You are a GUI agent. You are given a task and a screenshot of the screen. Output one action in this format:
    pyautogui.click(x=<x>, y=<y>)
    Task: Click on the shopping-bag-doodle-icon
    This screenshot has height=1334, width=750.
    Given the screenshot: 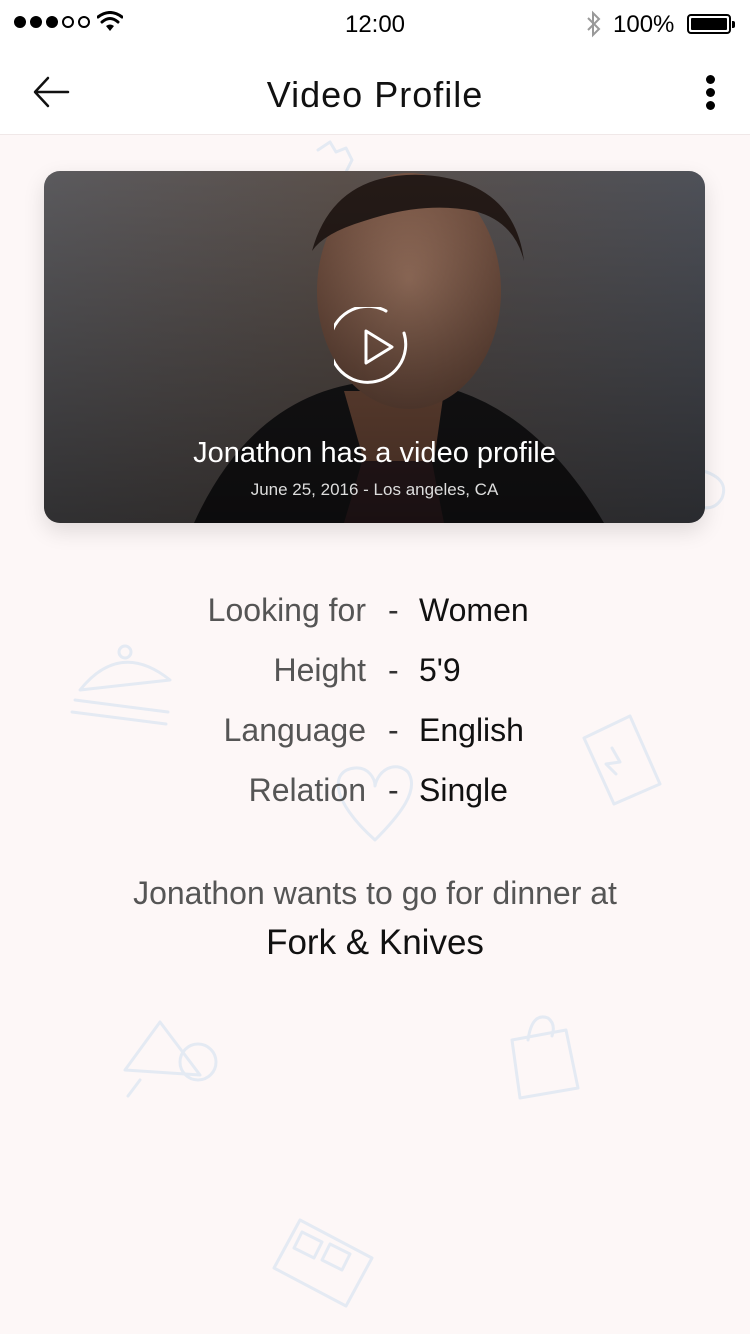 What is the action you would take?
    pyautogui.click(x=545, y=1057)
    